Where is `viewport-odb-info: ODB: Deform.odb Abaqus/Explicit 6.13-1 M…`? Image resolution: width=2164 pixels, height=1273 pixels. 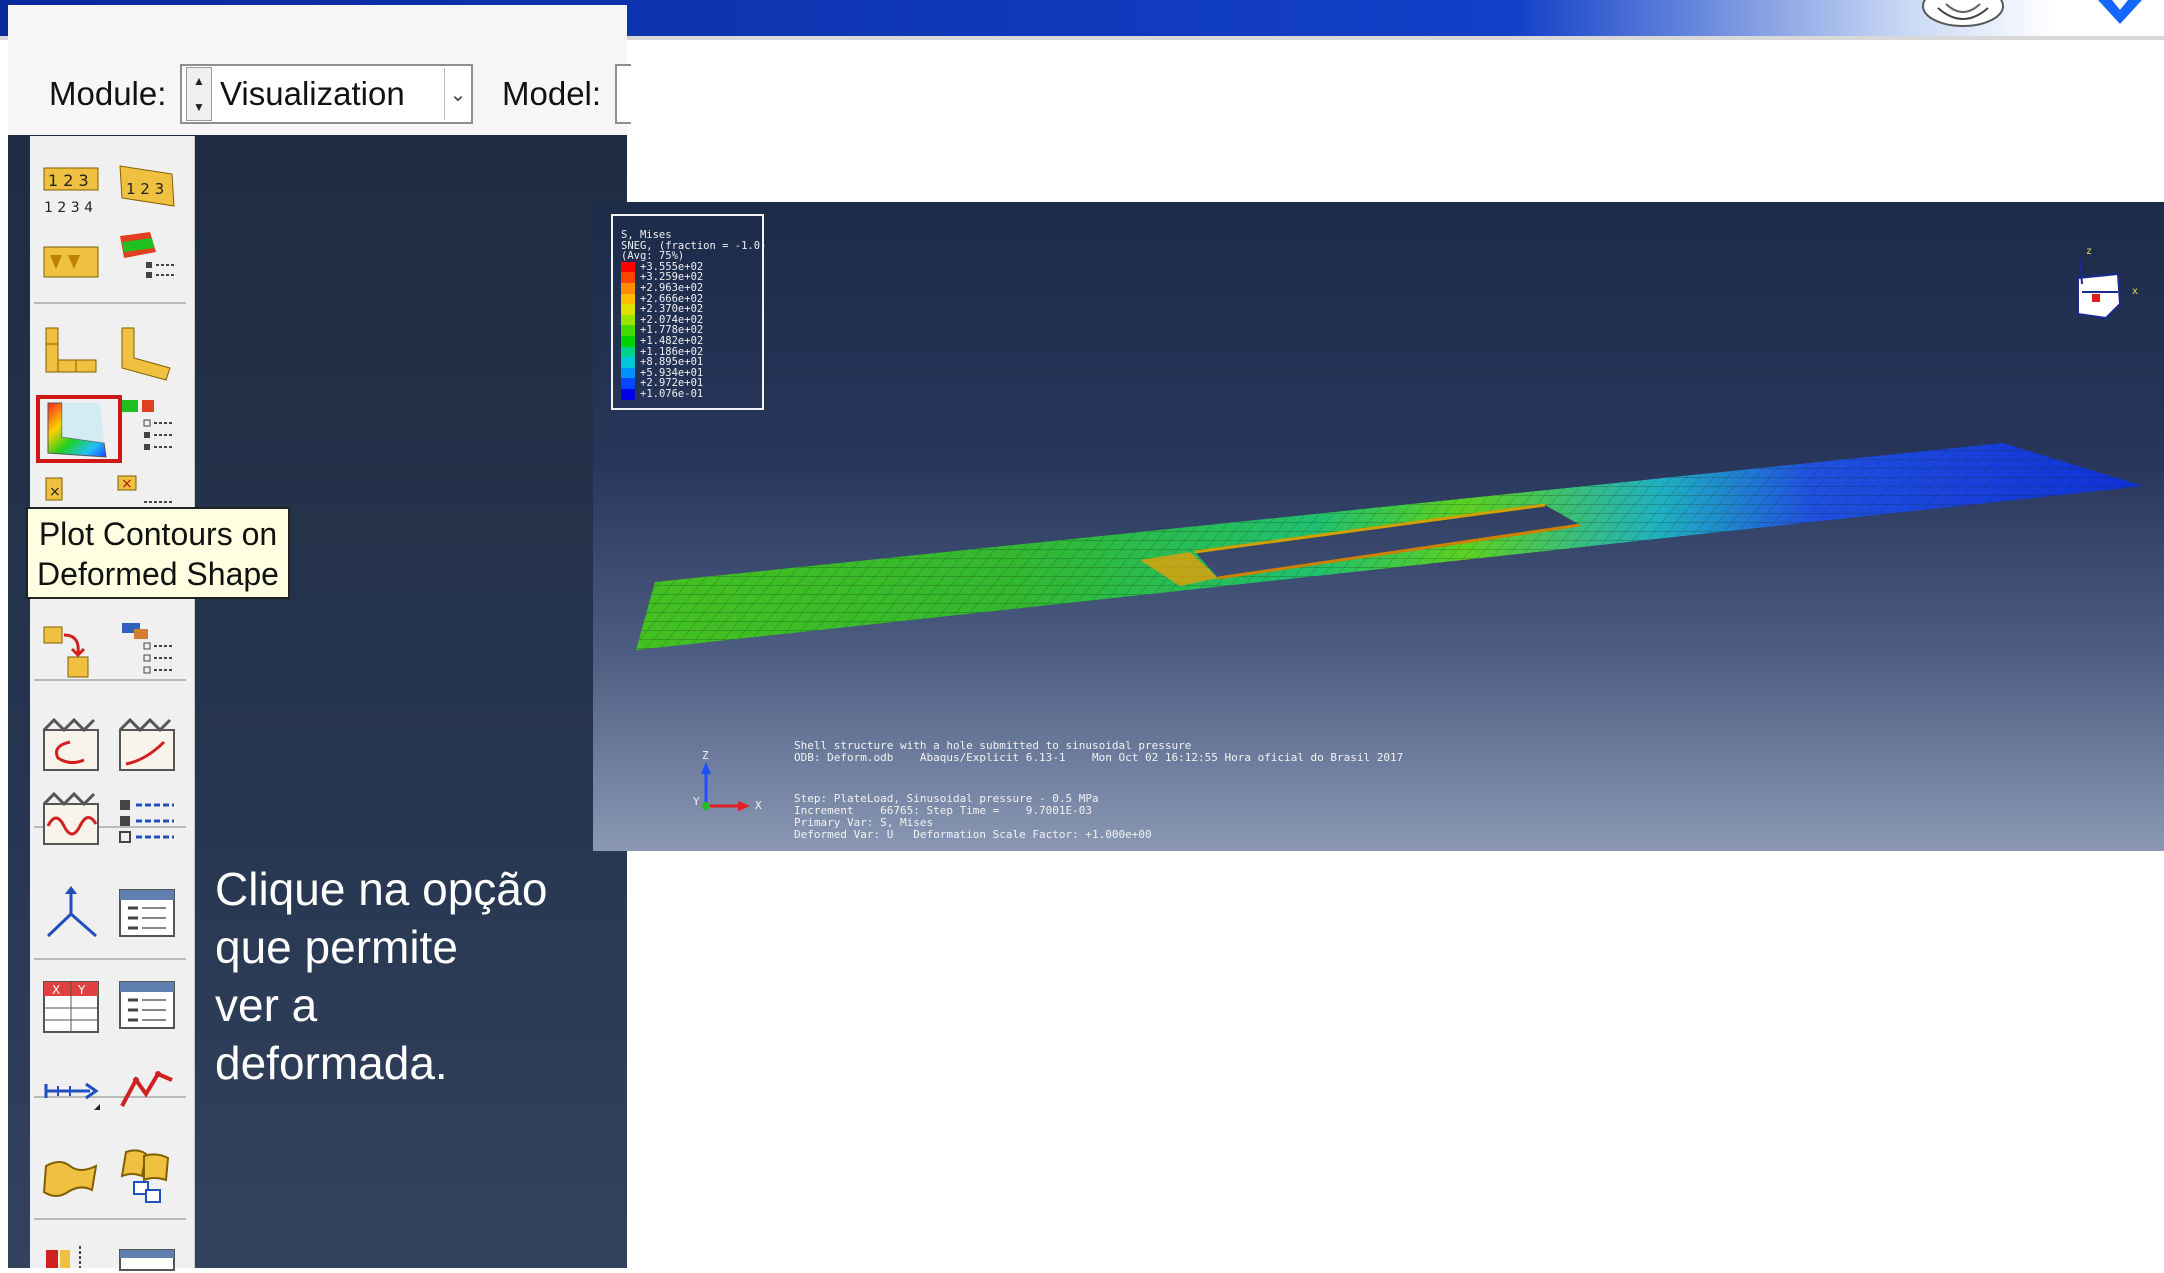
viewport-odb-info: ODB: Deform.odb Abaqus/Explicit 6.13-1 M… is located at coordinates (1099, 757).